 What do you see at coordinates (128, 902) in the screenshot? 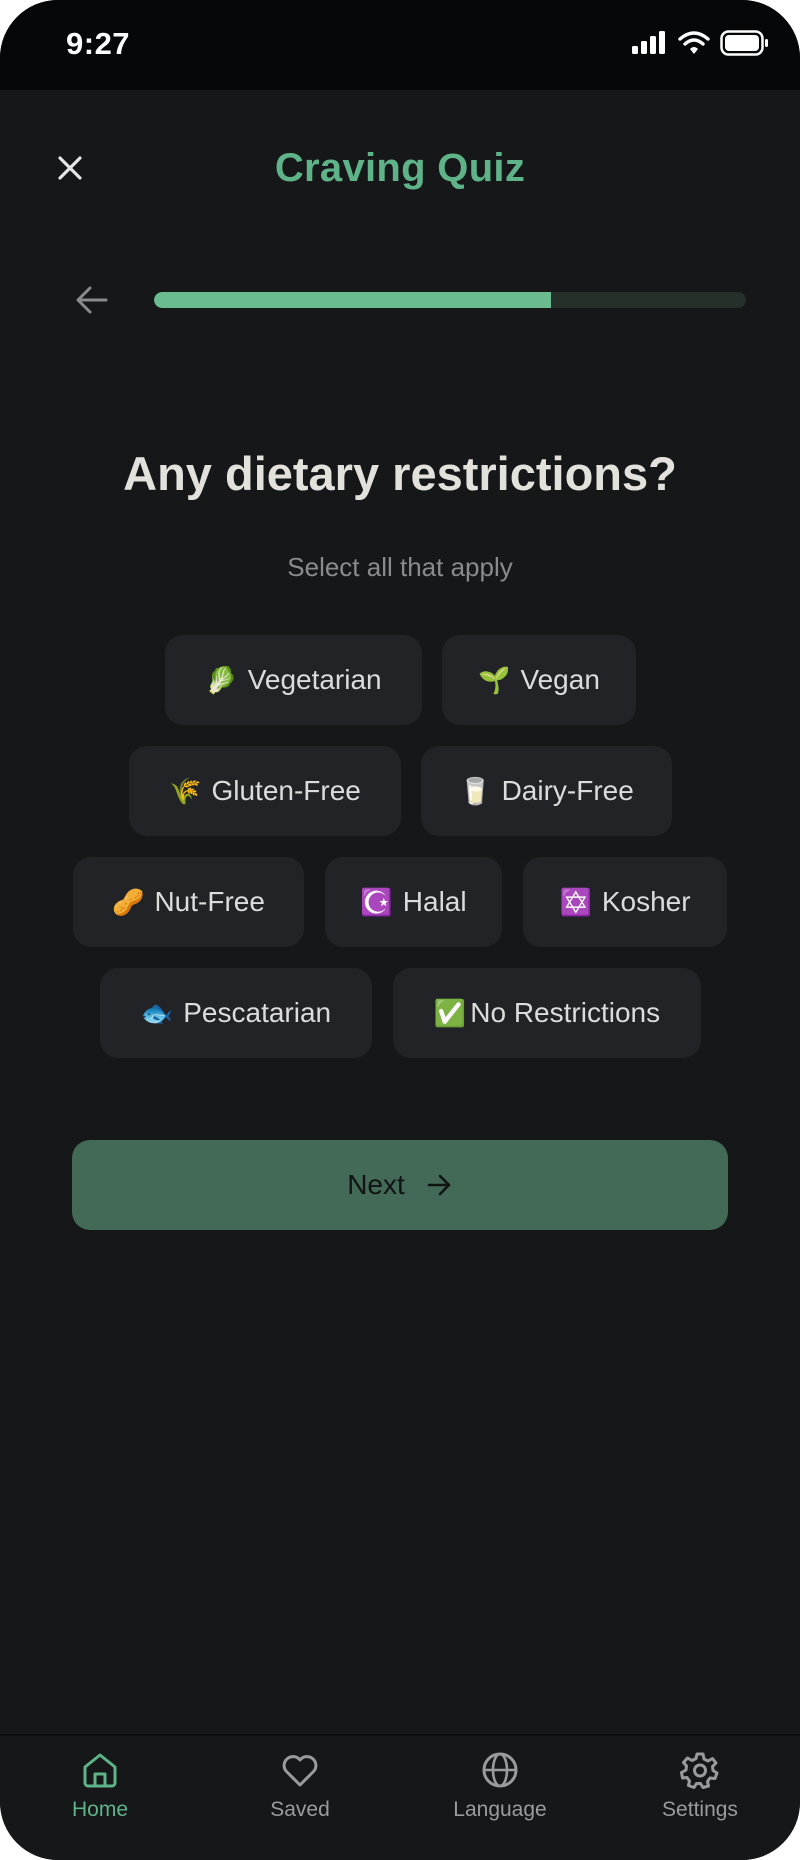
I see `peanut-icon: 🥜` at bounding box center [128, 902].